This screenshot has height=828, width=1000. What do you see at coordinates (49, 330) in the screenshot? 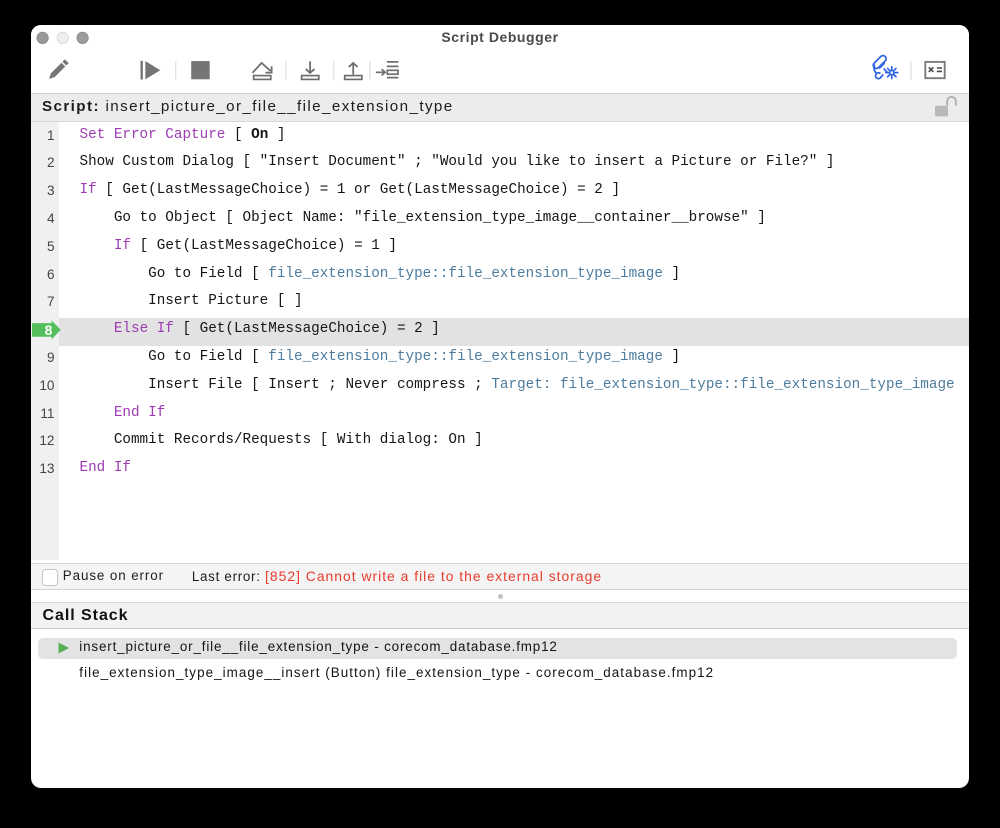
I see `svg-text: 8` at bounding box center [49, 330].